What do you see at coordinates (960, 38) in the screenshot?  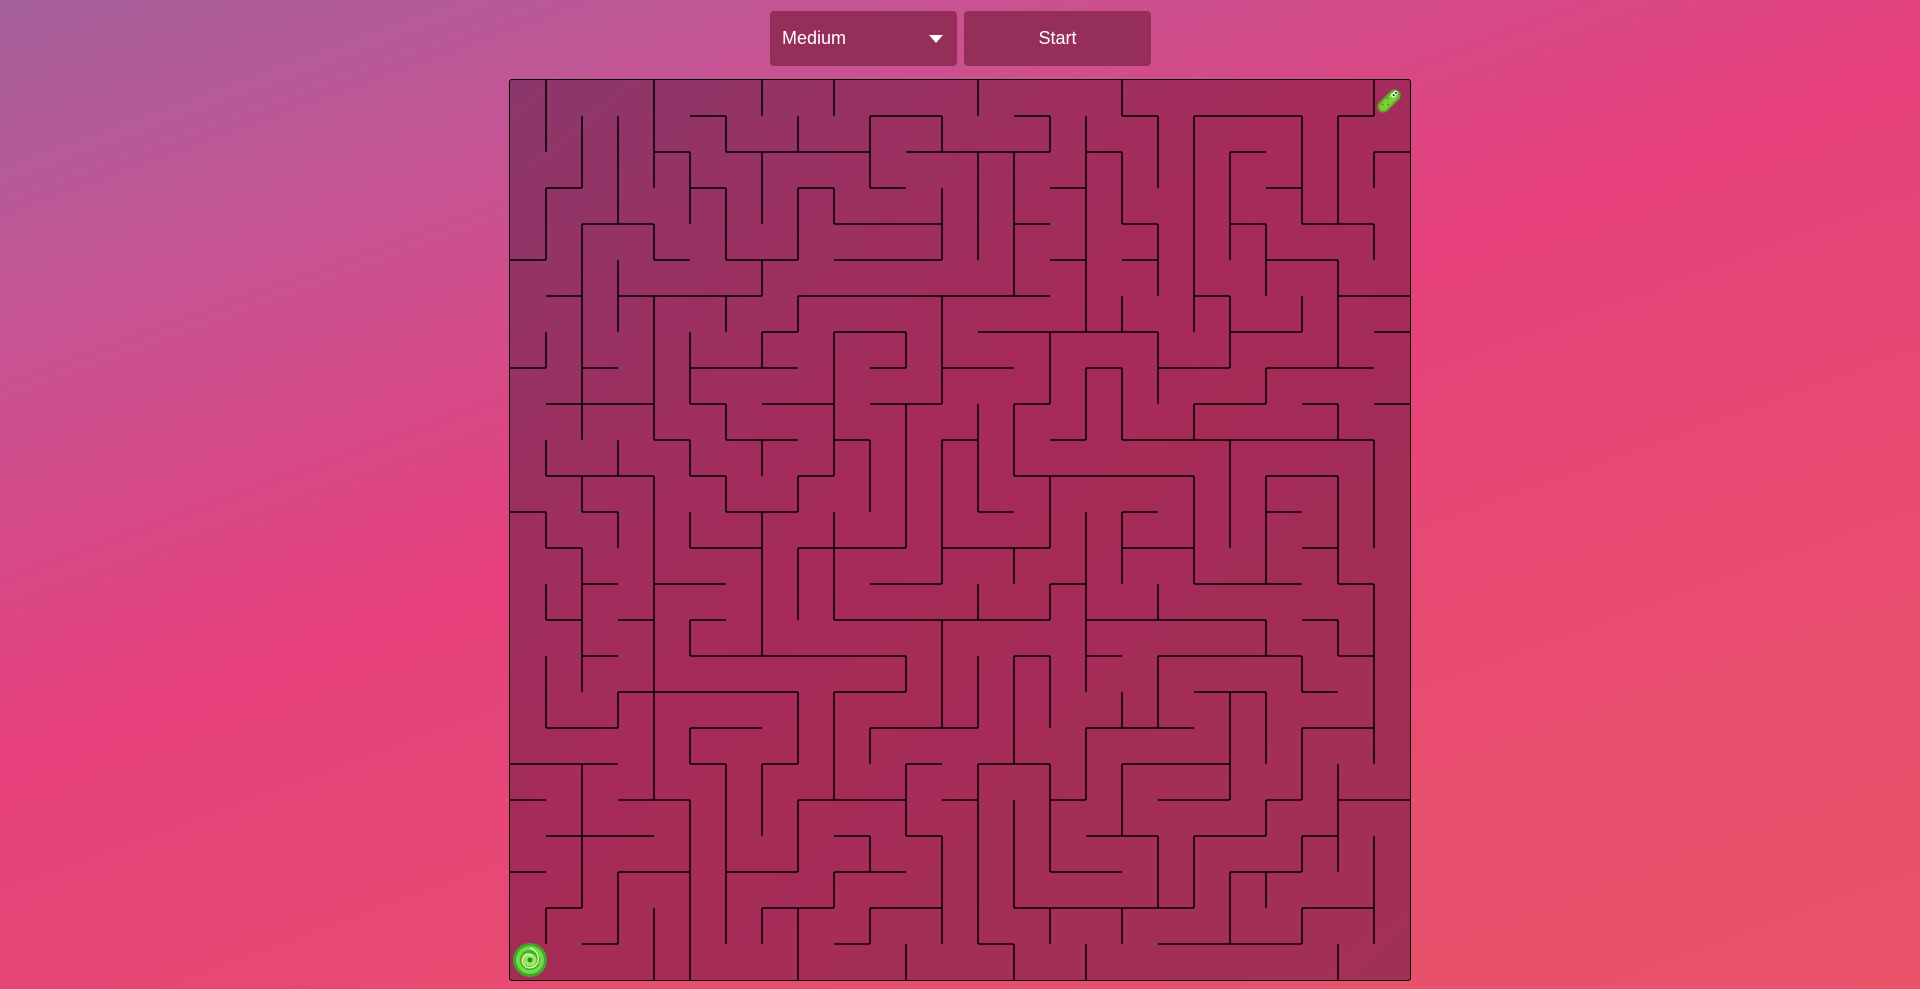 I see `toolbar: Medium Start` at bounding box center [960, 38].